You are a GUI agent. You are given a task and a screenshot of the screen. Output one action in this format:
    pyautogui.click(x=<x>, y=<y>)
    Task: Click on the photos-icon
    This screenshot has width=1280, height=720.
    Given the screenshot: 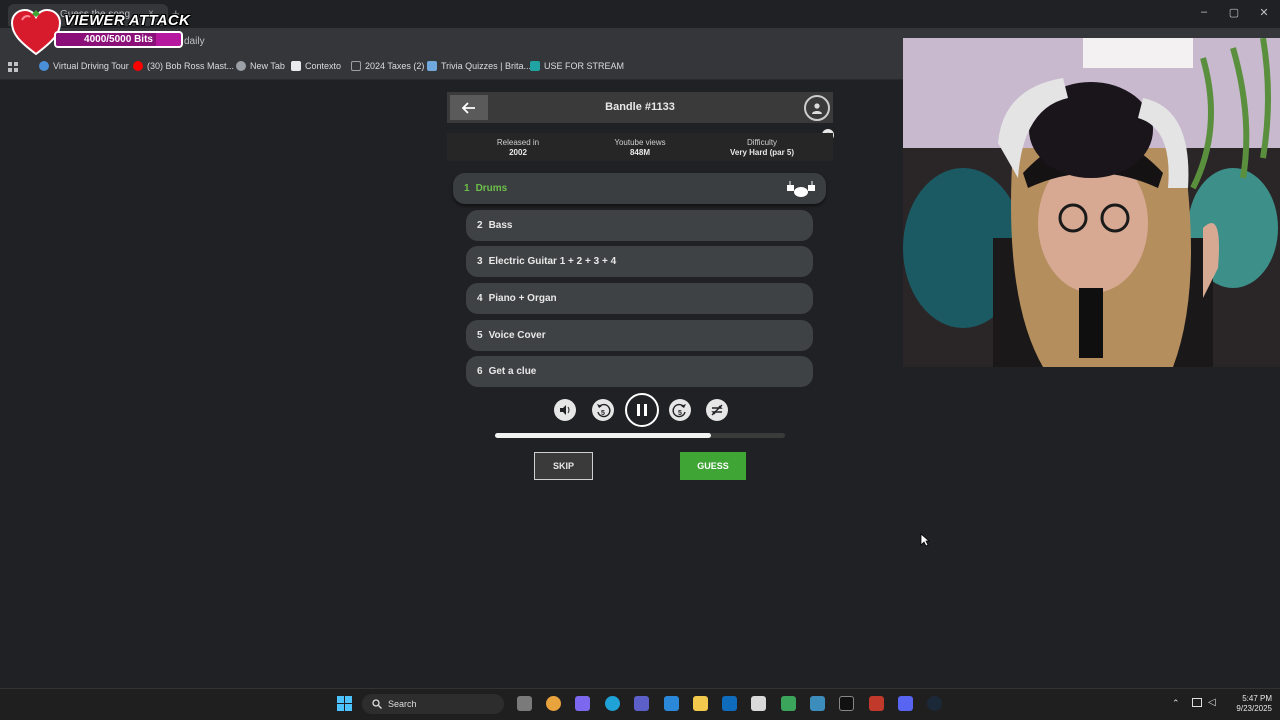 What is the action you would take?
    pyautogui.click(x=671, y=703)
    